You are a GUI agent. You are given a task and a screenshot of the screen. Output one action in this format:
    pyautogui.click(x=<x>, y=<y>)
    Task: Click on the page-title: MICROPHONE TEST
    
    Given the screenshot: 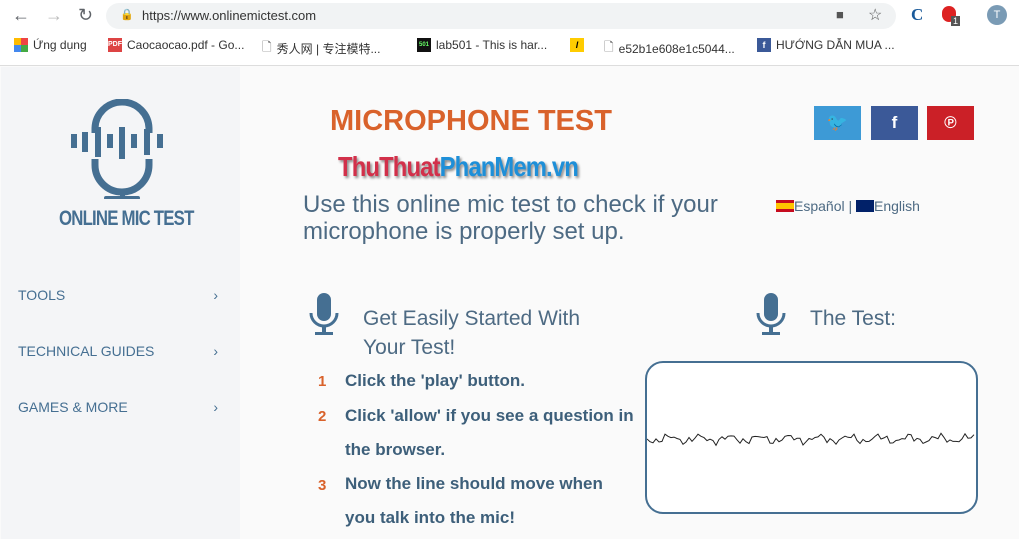 What is the action you would take?
    pyautogui.click(x=471, y=121)
    